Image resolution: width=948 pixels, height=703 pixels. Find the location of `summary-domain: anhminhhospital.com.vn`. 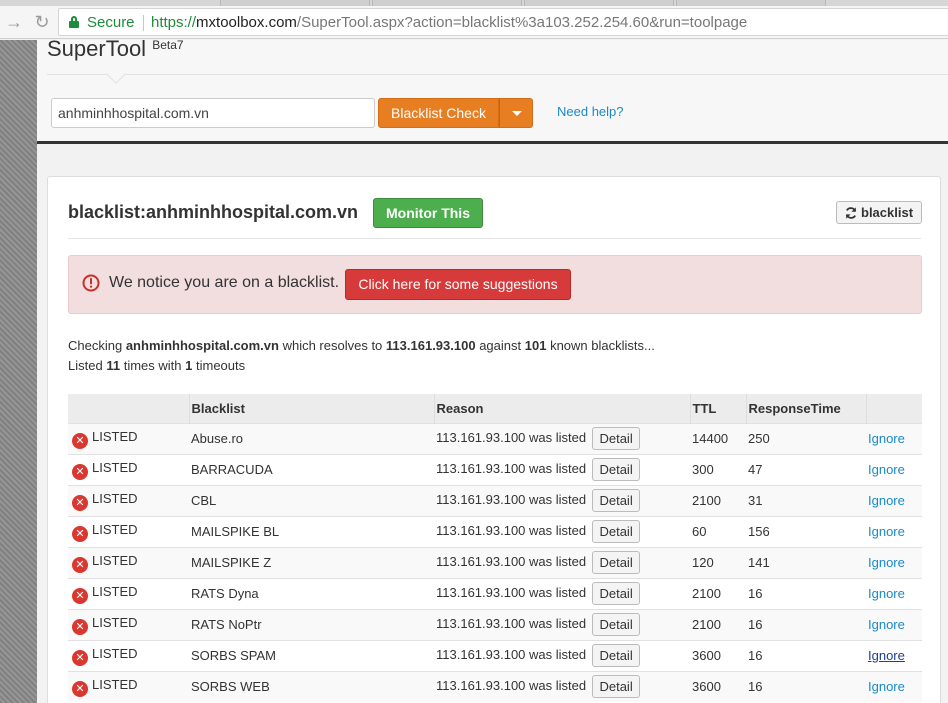

summary-domain: anhminhhospital.com.vn is located at coordinates (202, 345).